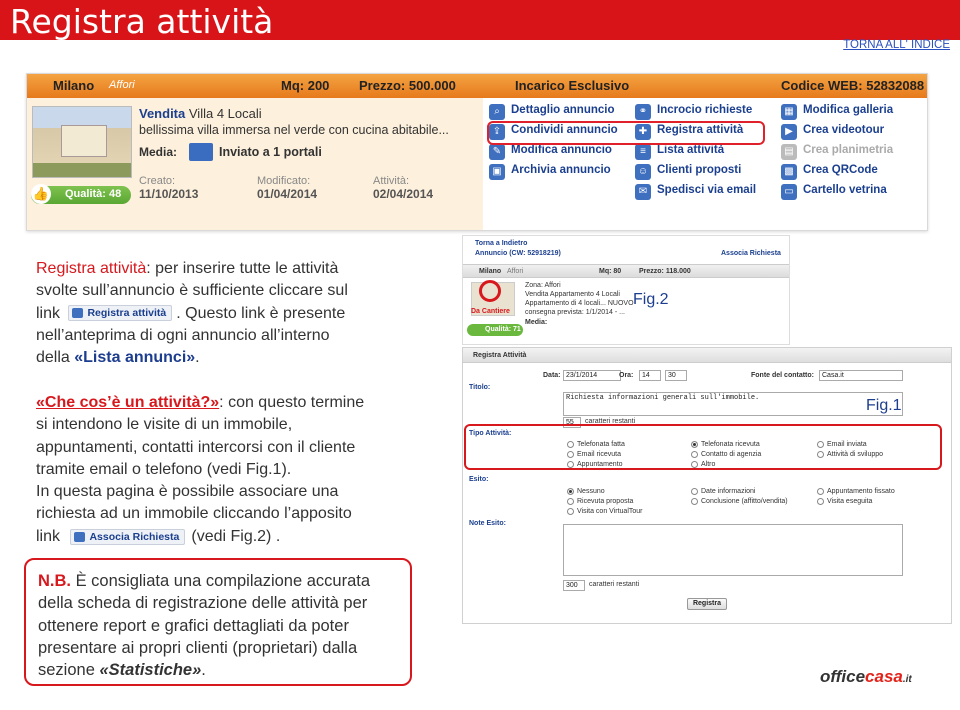 The image size is (960, 710). Describe the element at coordinates (490, 311) in the screenshot. I see `fig2-badge: Da Cantiere` at that location.